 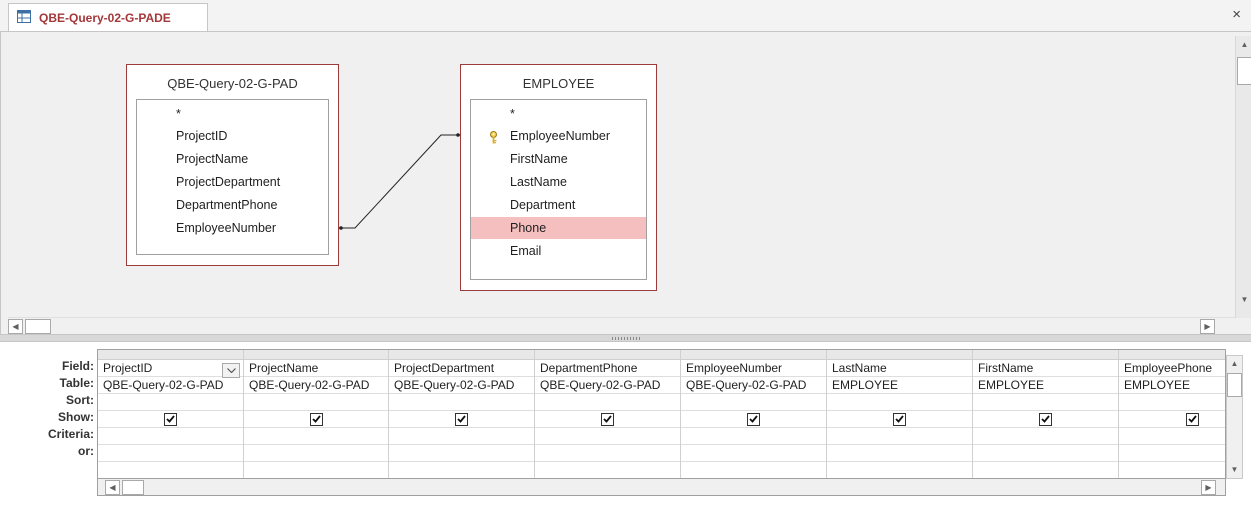 I want to click on field-item-lastname: LastName, so click(x=558, y=182).